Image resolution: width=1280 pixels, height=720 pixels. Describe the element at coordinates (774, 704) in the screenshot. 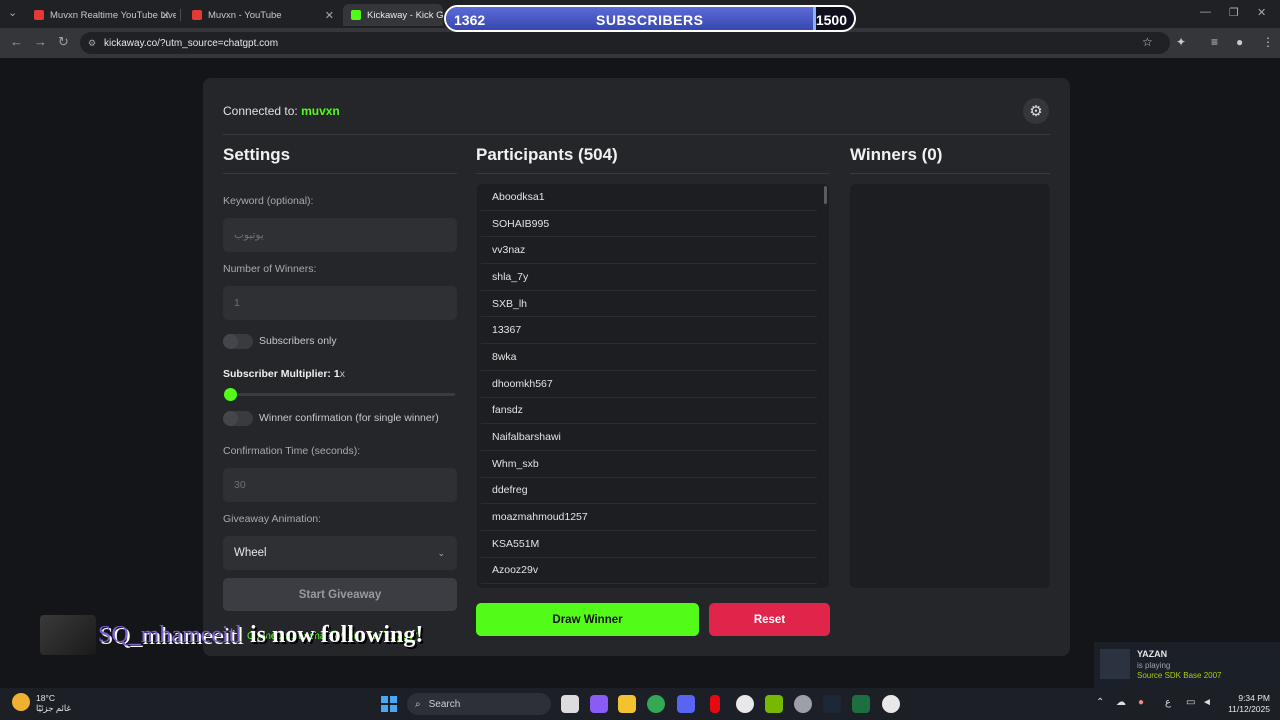

I see `nvidia-icon` at that location.